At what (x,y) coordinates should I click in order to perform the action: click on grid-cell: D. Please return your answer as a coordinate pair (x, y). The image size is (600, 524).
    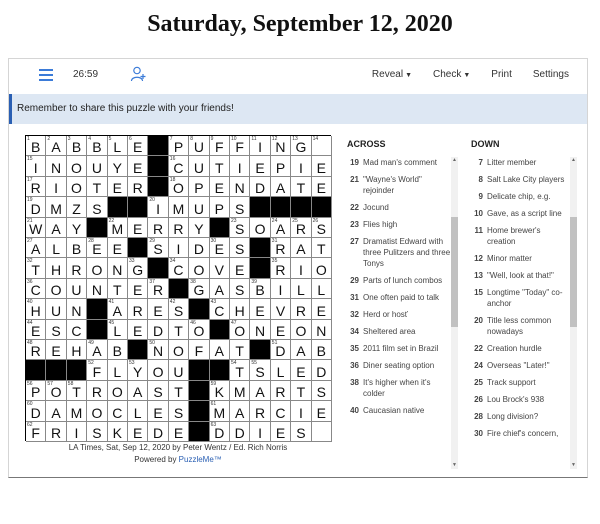
    Looking at the image, I should click on (260, 187).